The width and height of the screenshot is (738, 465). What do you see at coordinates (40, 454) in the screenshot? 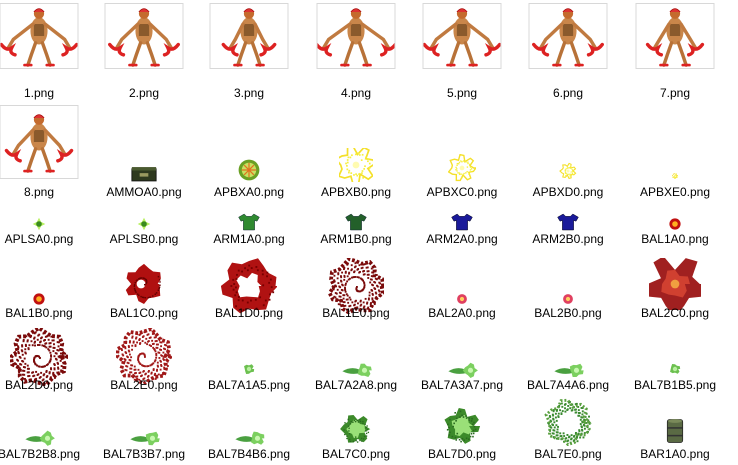
I see `file-name-label: BAL7B2B8.png` at bounding box center [40, 454].